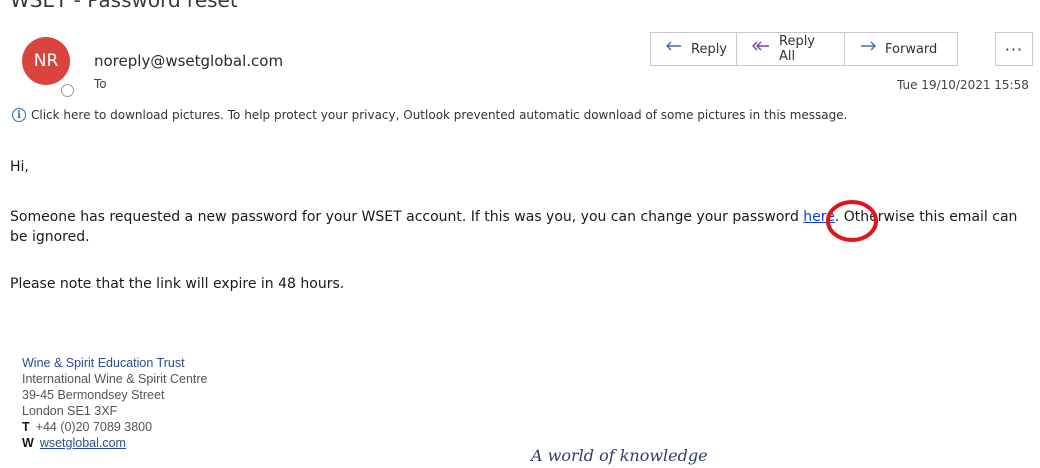 This screenshot has width=1040, height=468. Describe the element at coordinates (868, 49) in the screenshot. I see `forward-icon` at that location.